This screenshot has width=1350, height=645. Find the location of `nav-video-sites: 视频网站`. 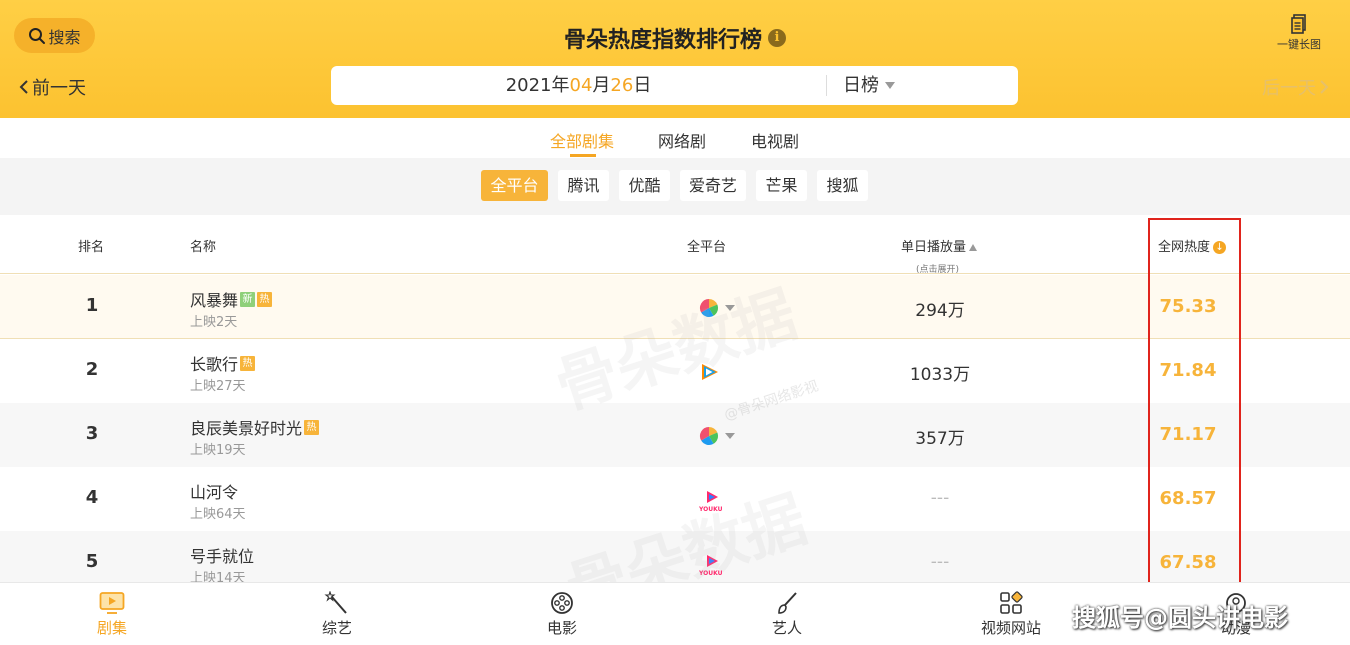

nav-video-sites: 视频网站 is located at coordinates (1011, 614).